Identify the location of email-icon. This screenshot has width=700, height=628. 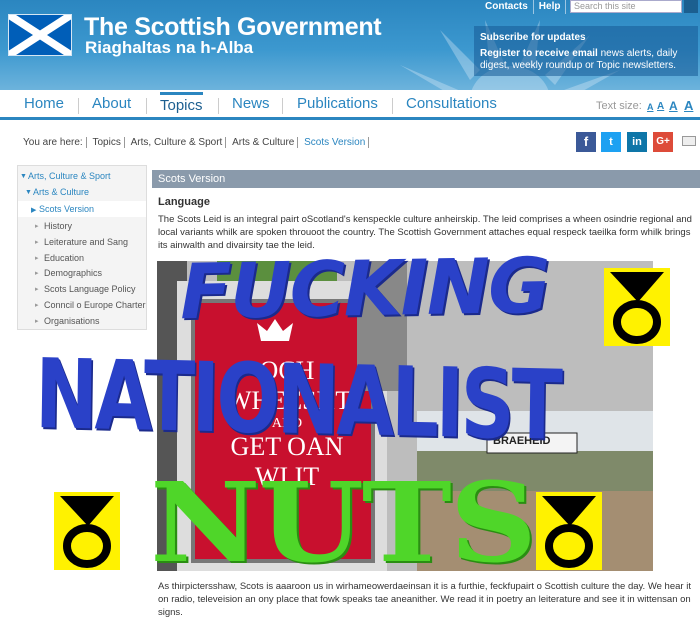
(689, 141).